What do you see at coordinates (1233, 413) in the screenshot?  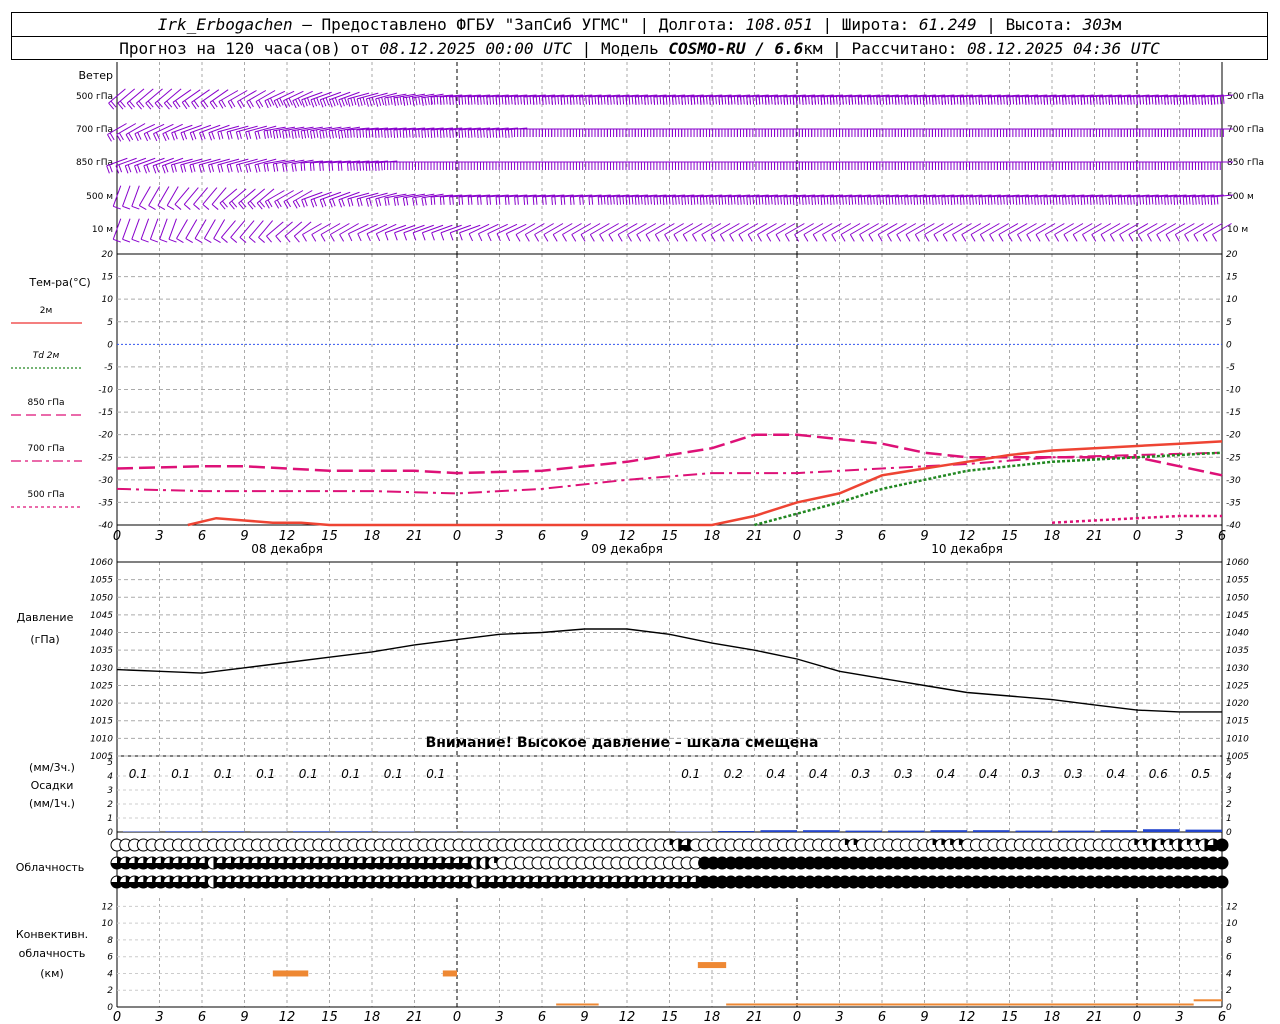 I see `temp-ytick-right: -15` at bounding box center [1233, 413].